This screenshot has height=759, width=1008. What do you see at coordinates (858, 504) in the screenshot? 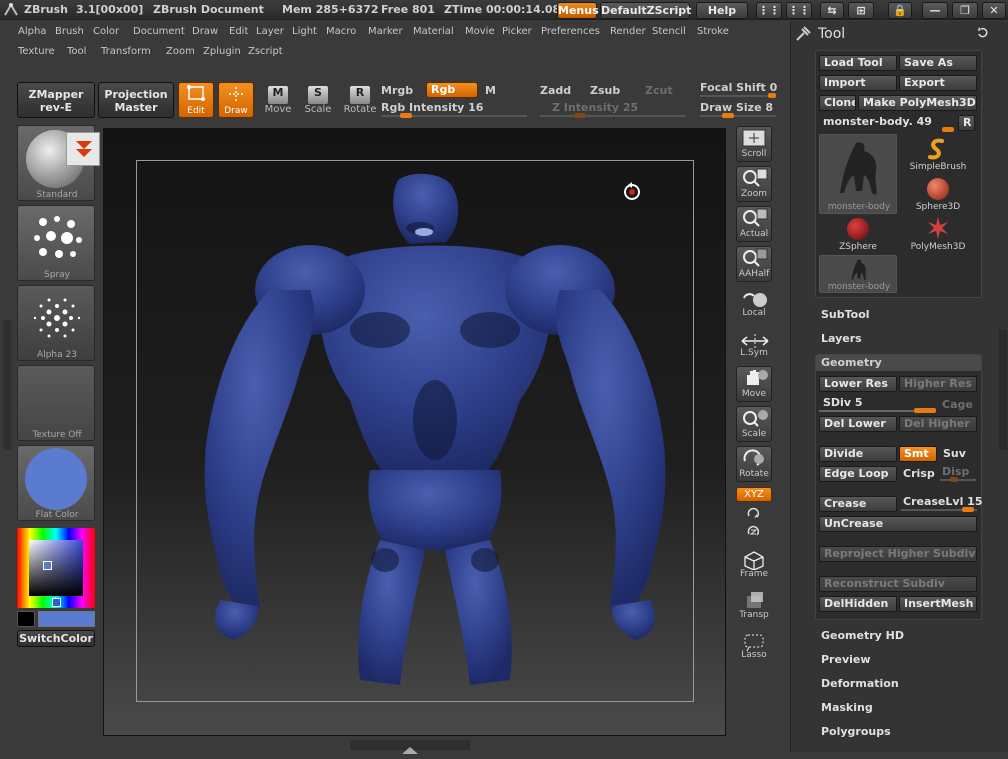
I see `crease-button: Crease` at bounding box center [858, 504].